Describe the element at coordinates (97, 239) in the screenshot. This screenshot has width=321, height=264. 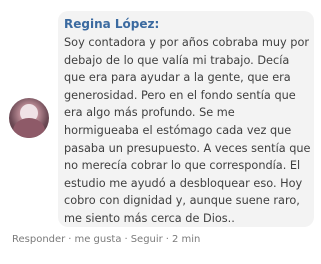
I see `like-link: me gusta` at that location.